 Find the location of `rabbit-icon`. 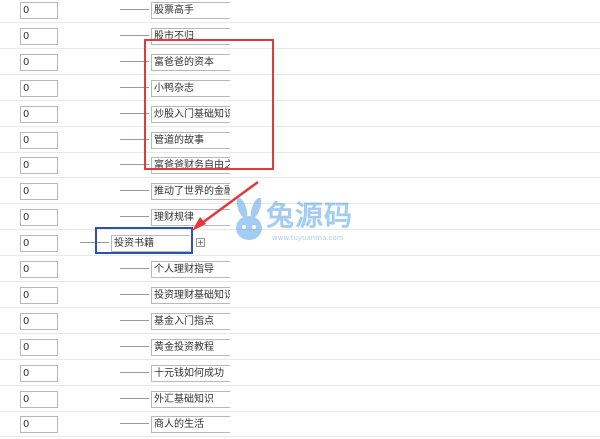

rabbit-icon is located at coordinates (249, 219).